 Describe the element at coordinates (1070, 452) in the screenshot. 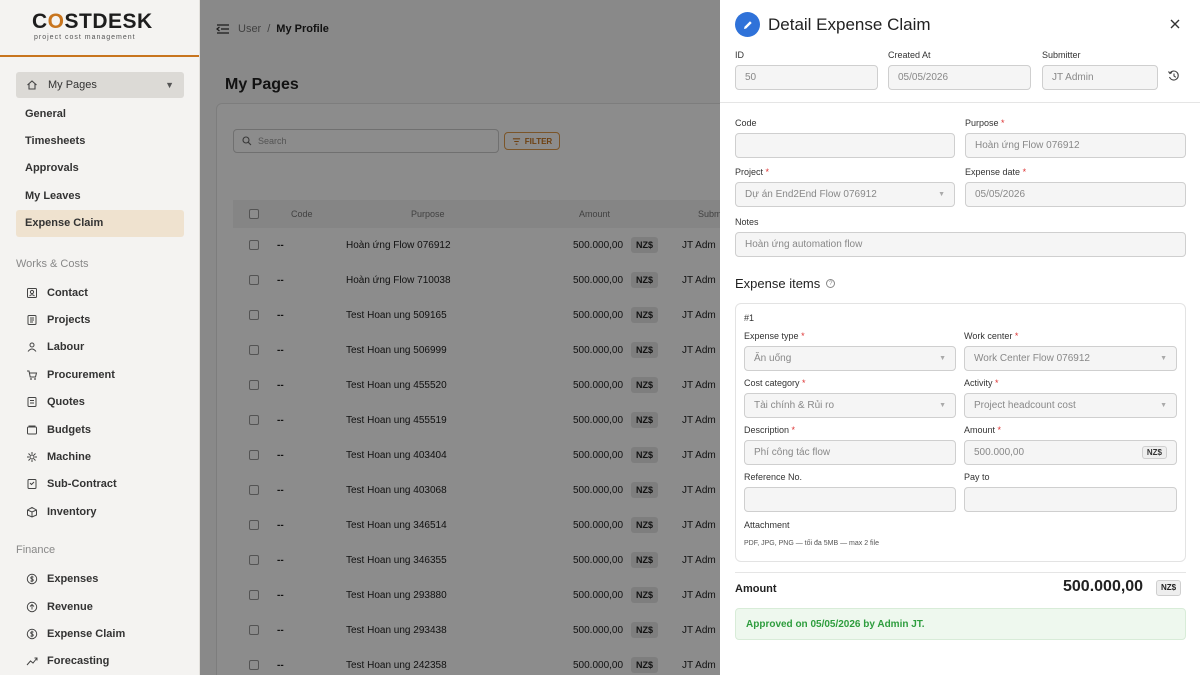

I see `item-amount-field: 500.000,00 NZ$` at that location.